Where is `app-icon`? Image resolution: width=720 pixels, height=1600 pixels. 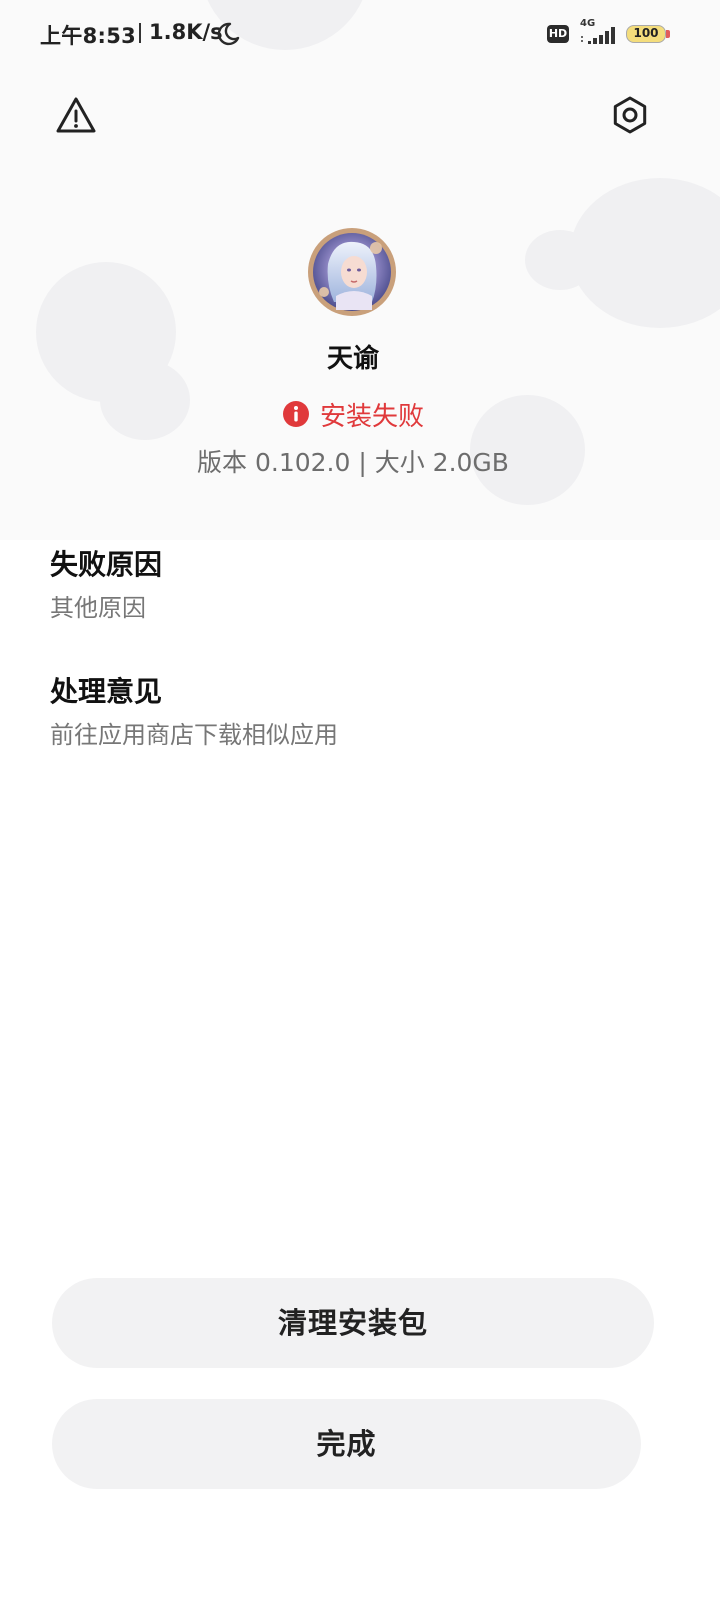
app-icon is located at coordinates (352, 272).